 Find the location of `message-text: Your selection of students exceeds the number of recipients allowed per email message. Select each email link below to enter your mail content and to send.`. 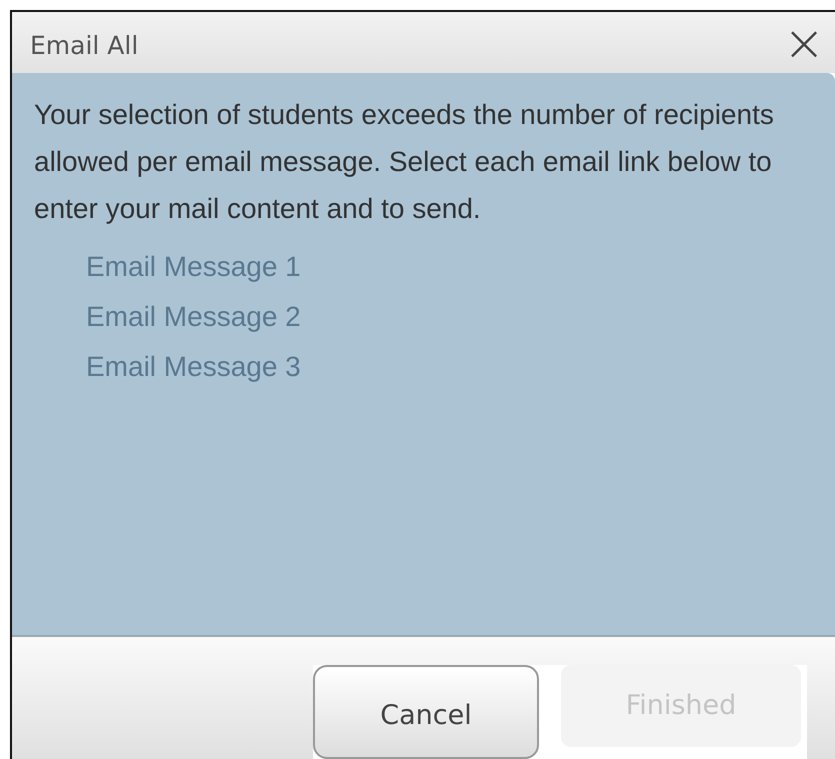

message-text: Your selection of students exceeds the number of recipients allowed per email message. Select each email link below to enter your mail content and to send. is located at coordinates (404, 162).